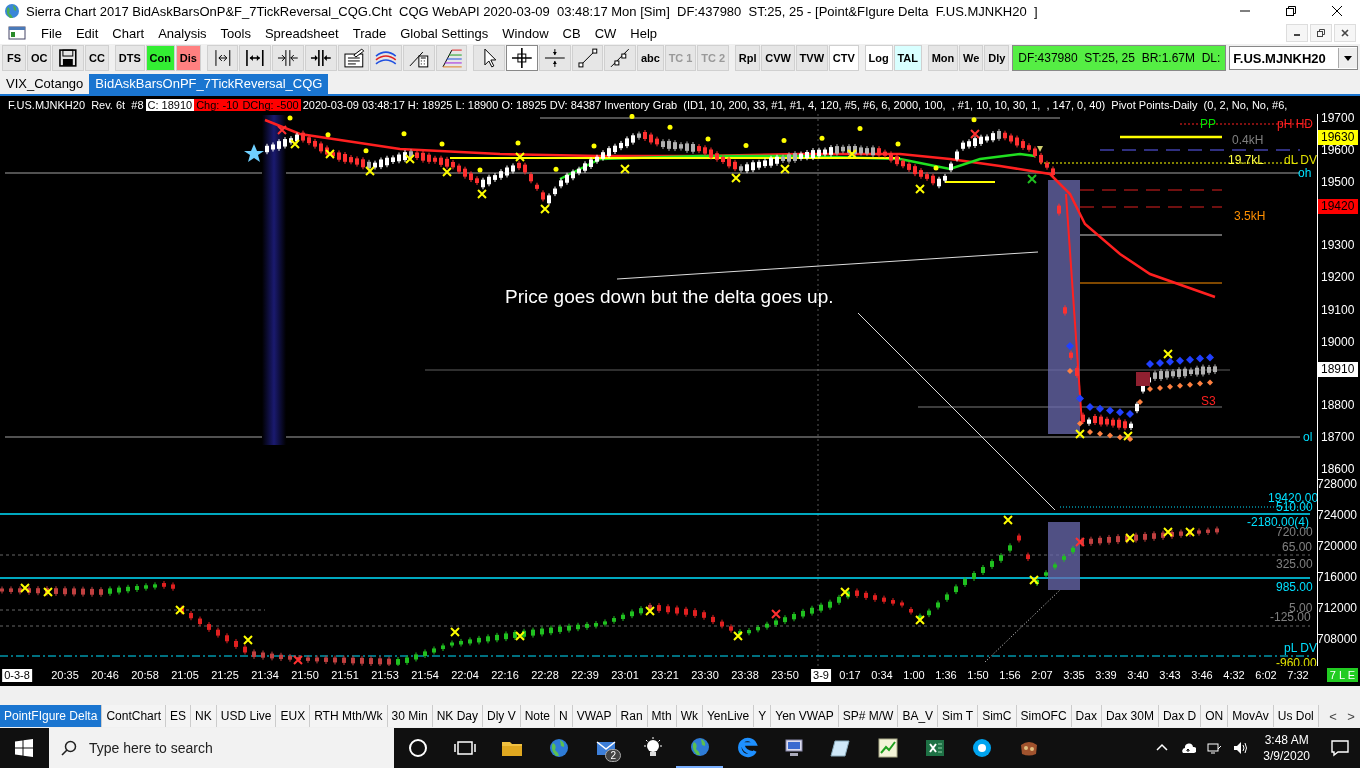  I want to click on calculator-line-button, so click(419, 58).